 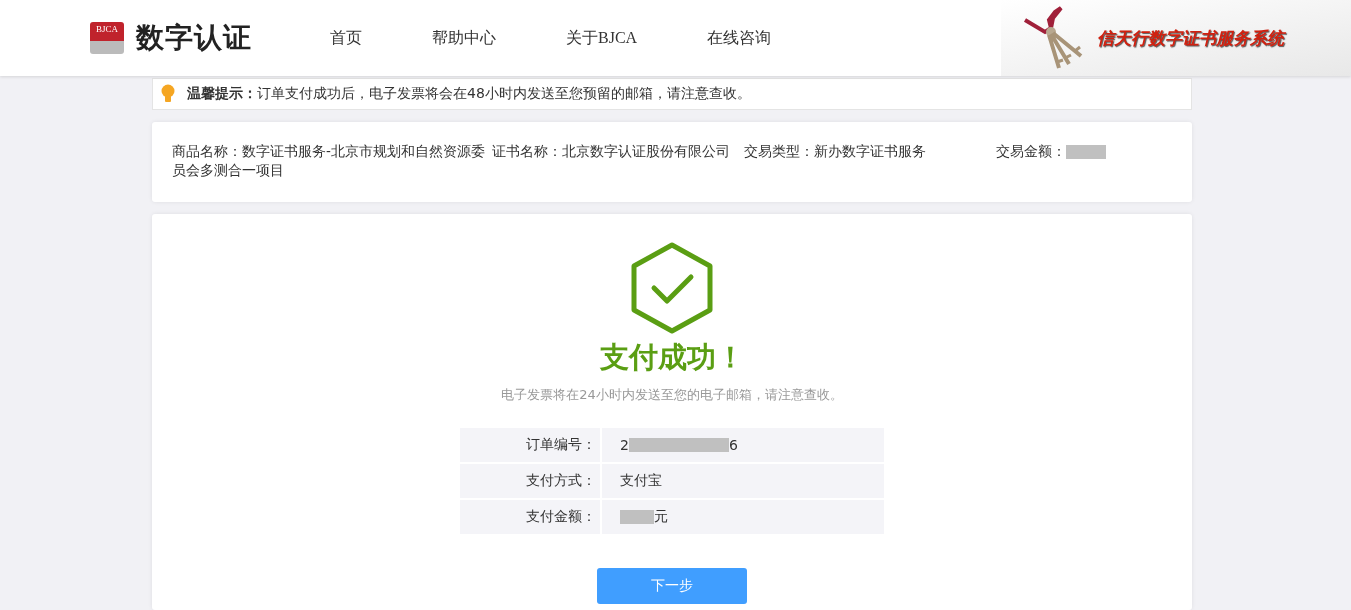 What do you see at coordinates (672, 357) in the screenshot?
I see `success-title: 支付成功！` at bounding box center [672, 357].